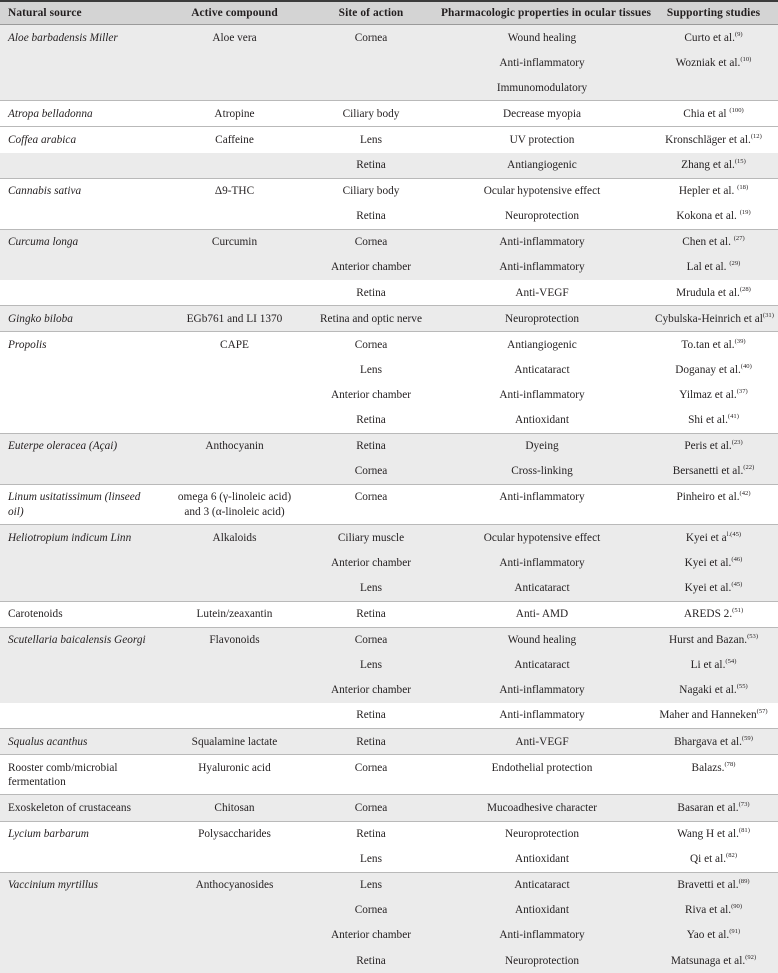  What do you see at coordinates (234, 38) in the screenshot?
I see `cell-active-compound: Aloe vera` at bounding box center [234, 38].